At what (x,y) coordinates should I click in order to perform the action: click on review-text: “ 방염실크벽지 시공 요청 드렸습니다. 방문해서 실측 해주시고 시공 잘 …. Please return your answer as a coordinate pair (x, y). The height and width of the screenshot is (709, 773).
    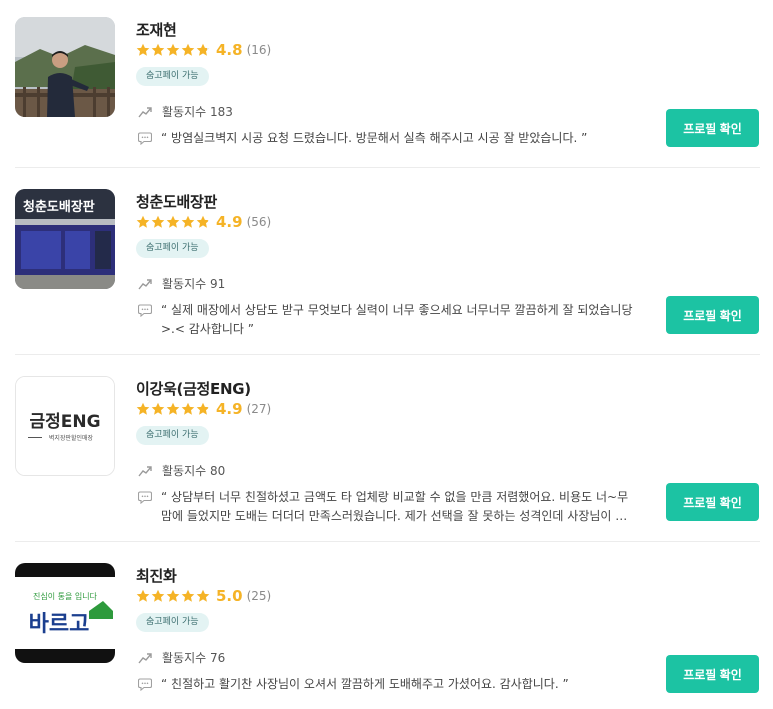
    Looking at the image, I should click on (374, 138).